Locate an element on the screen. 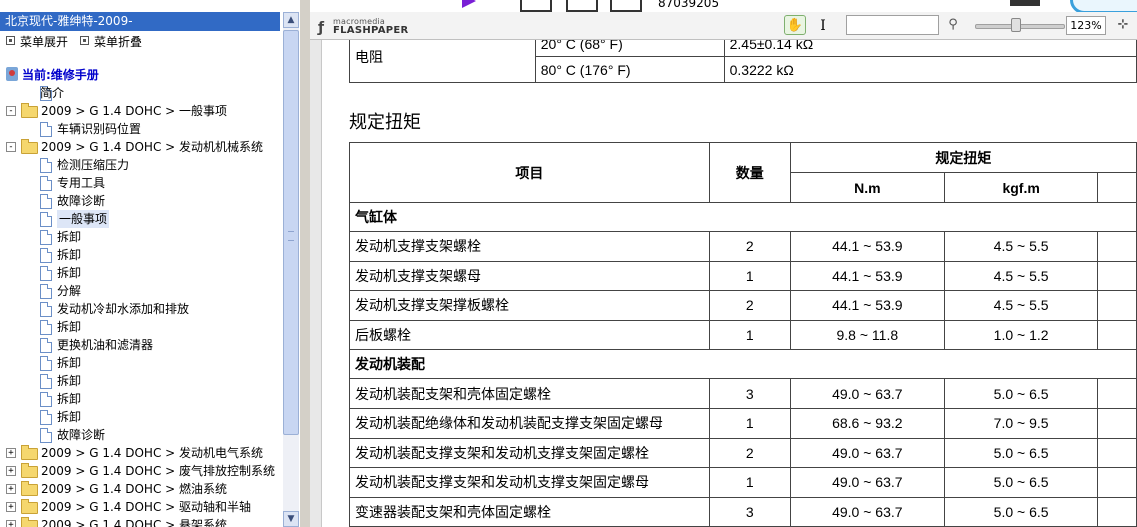 Image resolution: width=1137 pixels, height=527 pixels. tree-node: +2009 > G 1.4 DOHC > 发动机电气系统 is located at coordinates (141, 453).